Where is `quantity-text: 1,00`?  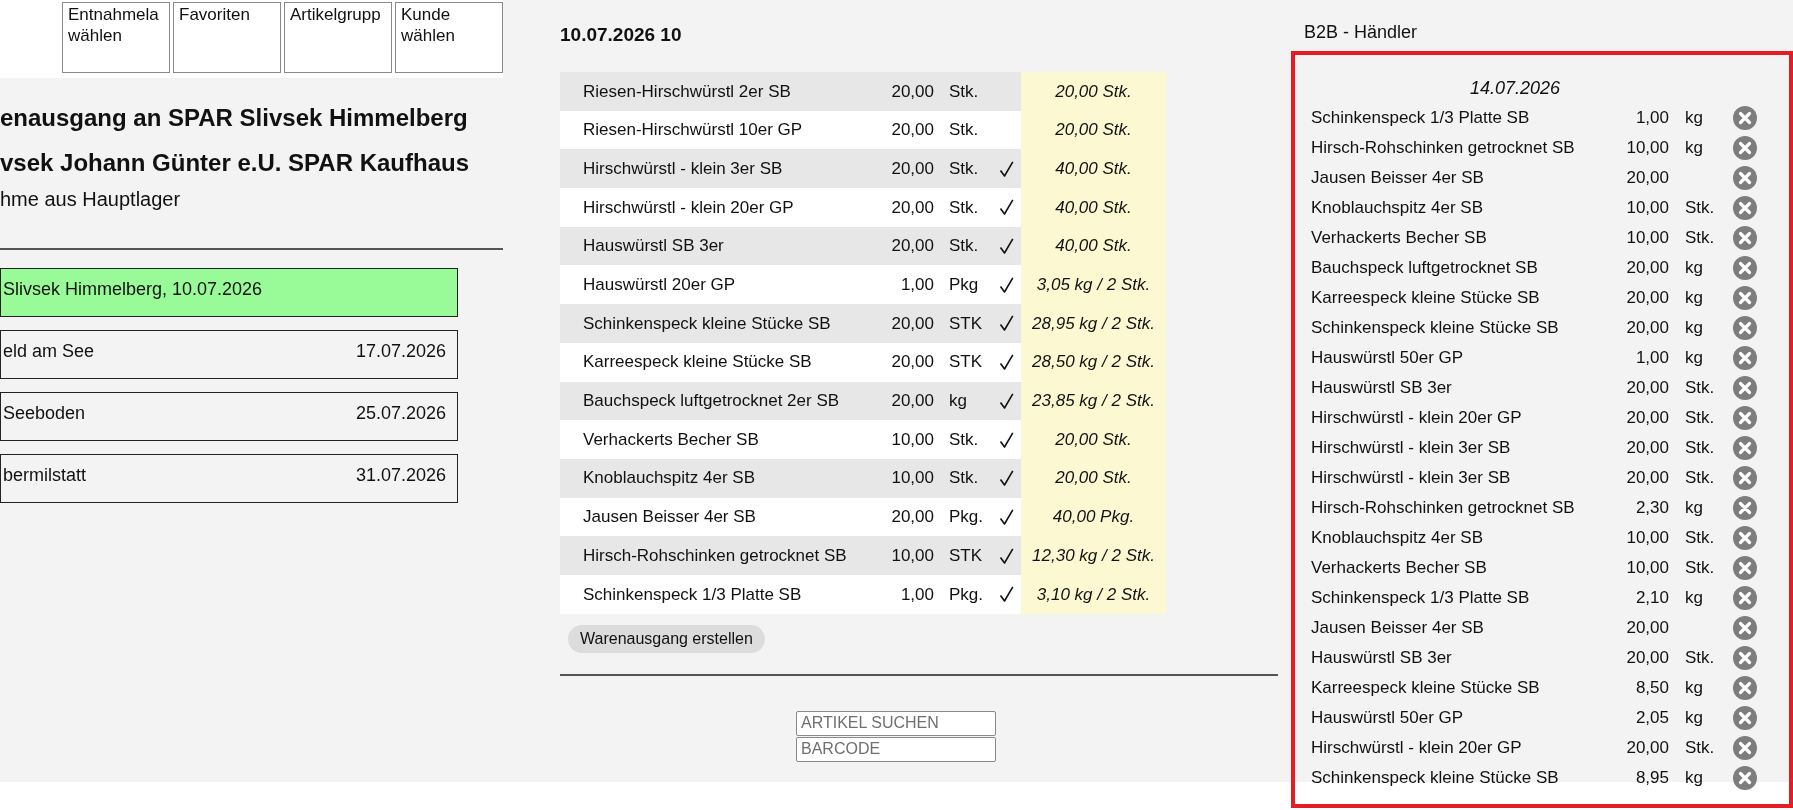
quantity-text: 1,00 is located at coordinates (1651, 118).